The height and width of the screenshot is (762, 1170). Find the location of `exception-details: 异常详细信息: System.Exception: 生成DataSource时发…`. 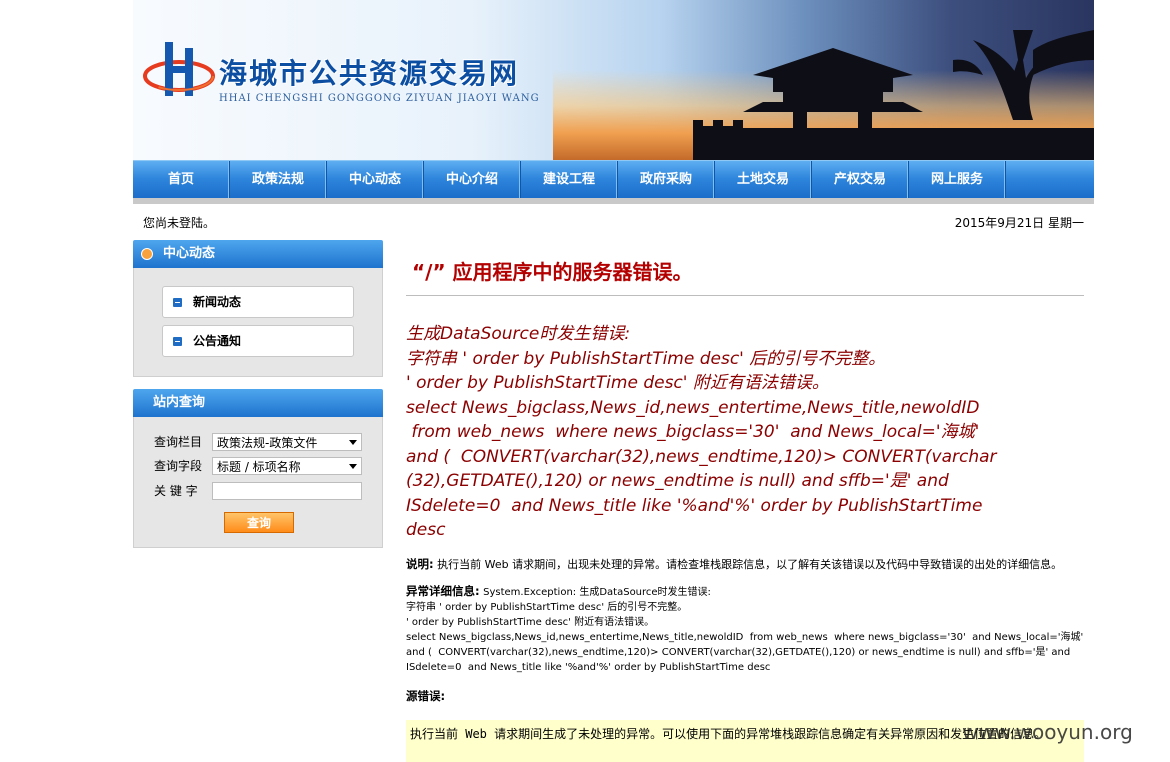

exception-details: 异常详细信息: System.Exception: 生成DataSource时发… is located at coordinates (745, 629).